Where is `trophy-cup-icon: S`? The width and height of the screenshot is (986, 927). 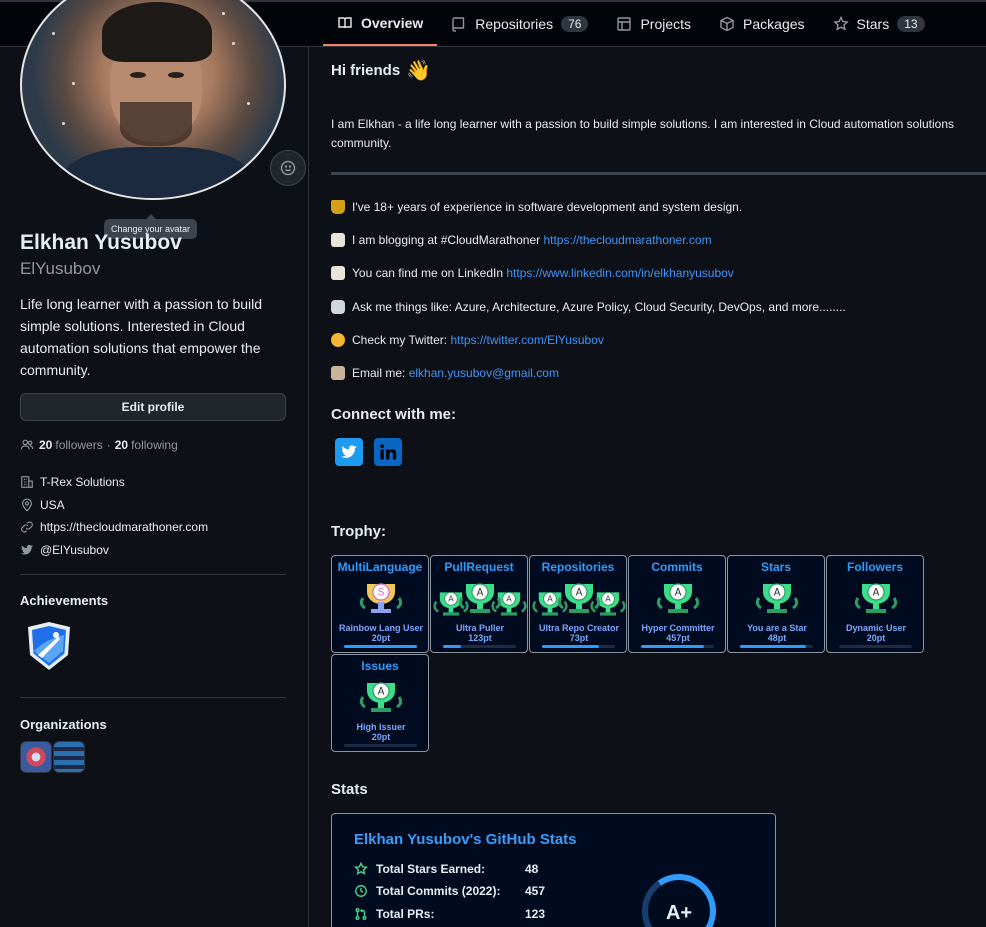 trophy-cup-icon: S is located at coordinates (381, 598).